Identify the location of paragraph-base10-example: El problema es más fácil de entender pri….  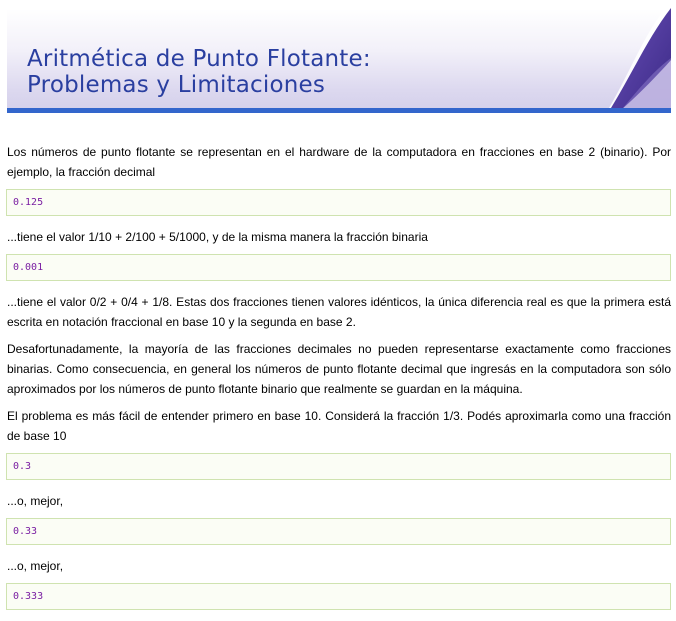
(339, 426).